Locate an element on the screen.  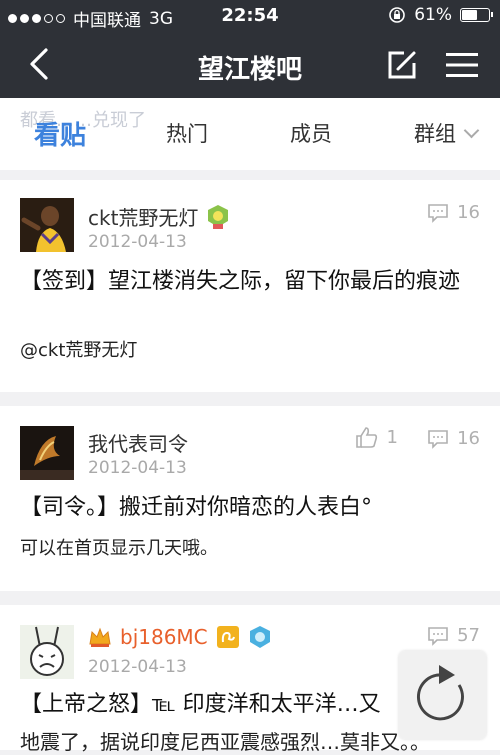
battery-percent: 61% is located at coordinates (433, 15).